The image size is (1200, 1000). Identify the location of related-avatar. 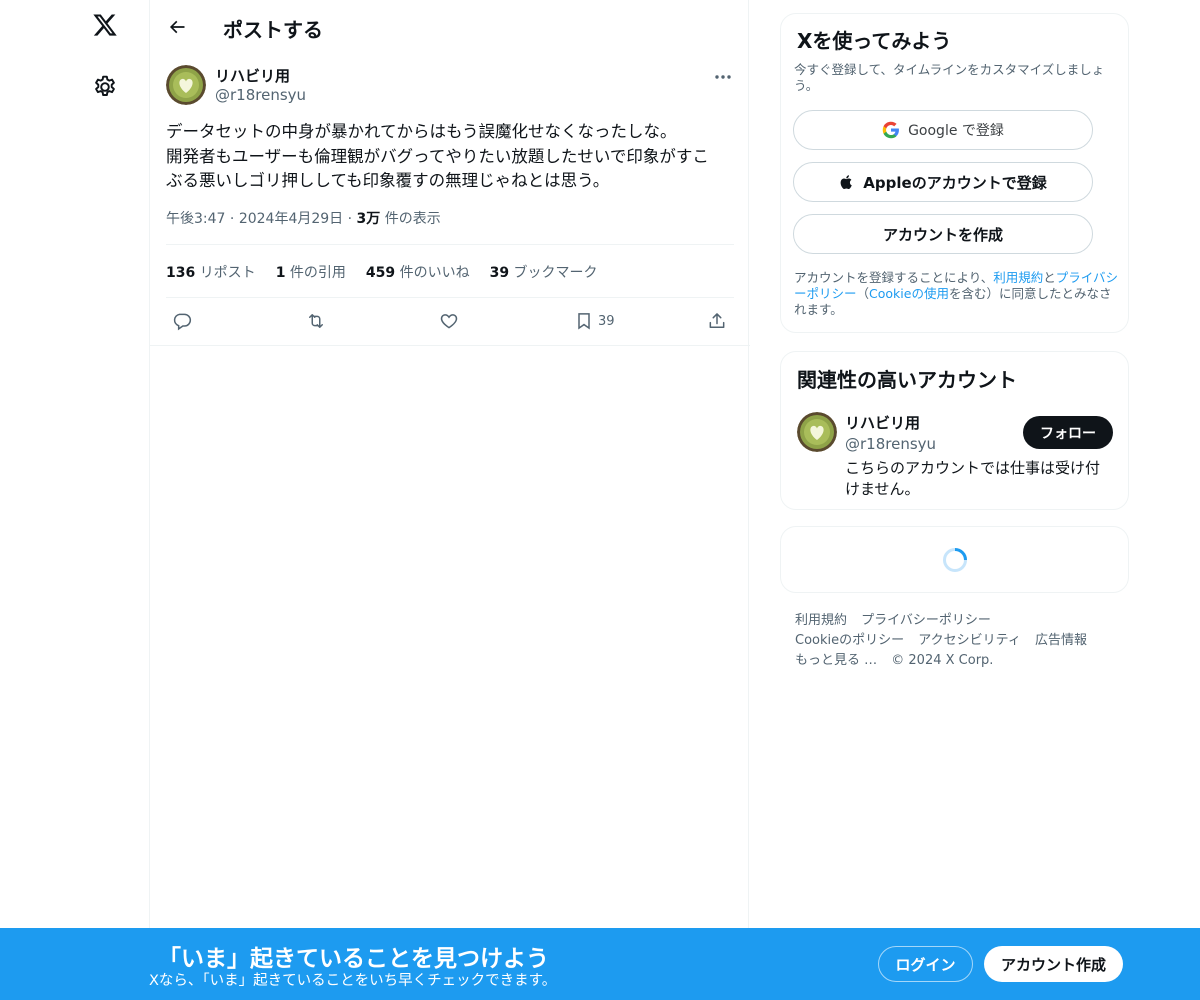
(817, 432).